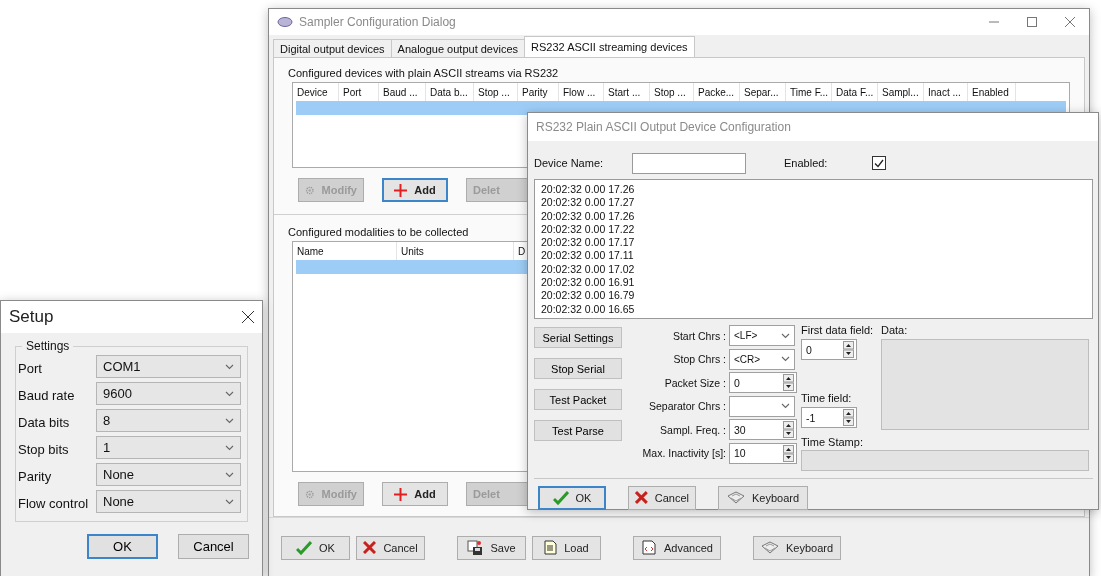 This screenshot has width=1101, height=576. What do you see at coordinates (35, 476) in the screenshot?
I see `setting-label: Parity` at bounding box center [35, 476].